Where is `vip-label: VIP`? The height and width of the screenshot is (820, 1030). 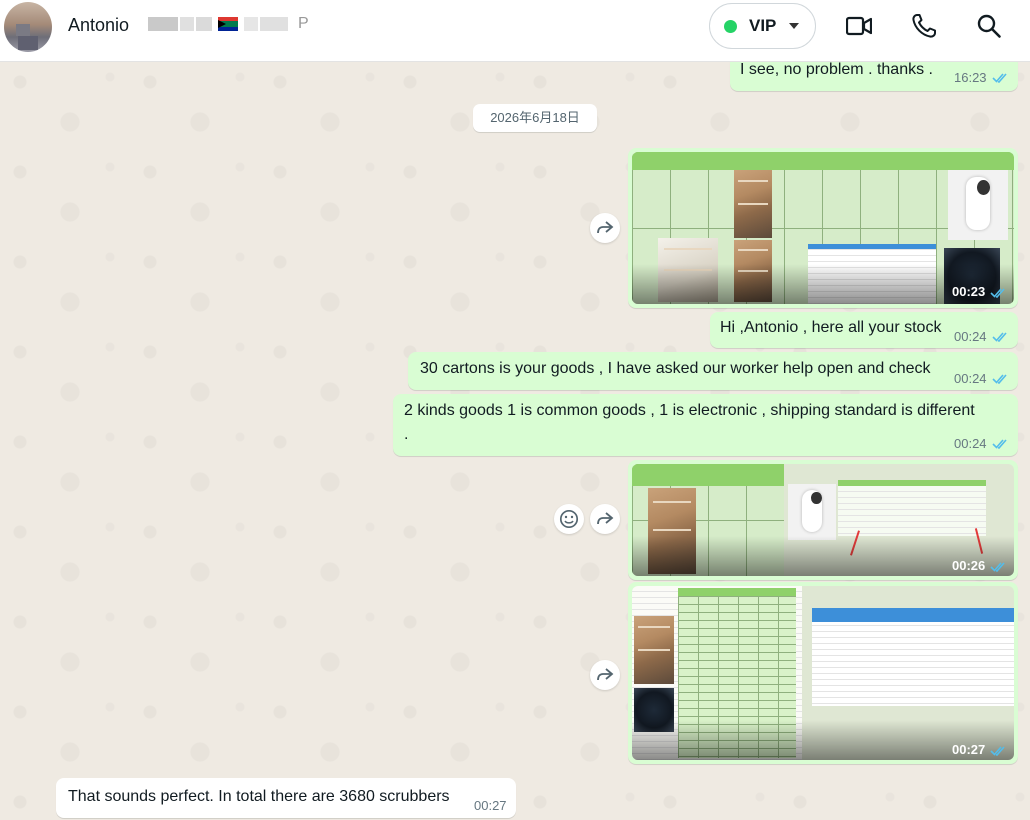
vip-label: VIP is located at coordinates (763, 25).